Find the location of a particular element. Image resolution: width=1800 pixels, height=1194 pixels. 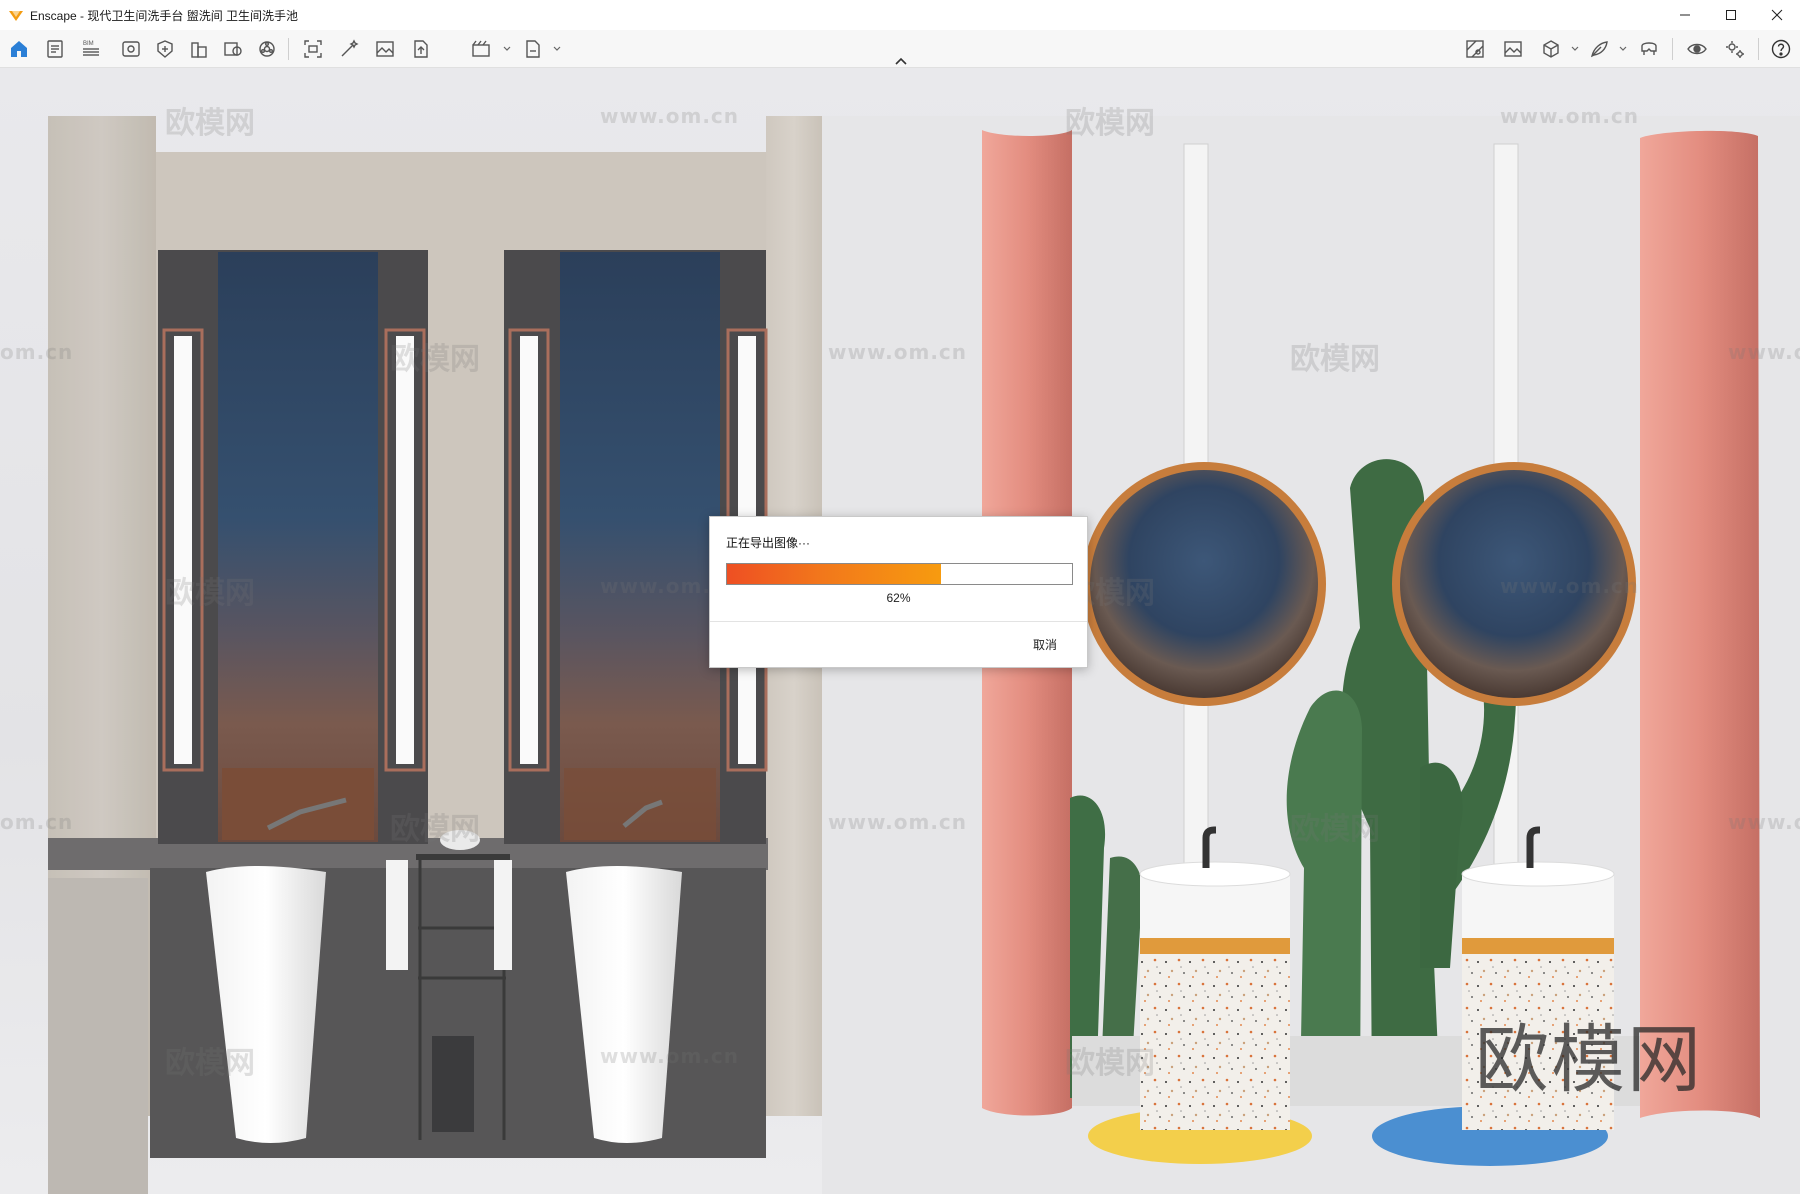

eye-button is located at coordinates (1697, 49).